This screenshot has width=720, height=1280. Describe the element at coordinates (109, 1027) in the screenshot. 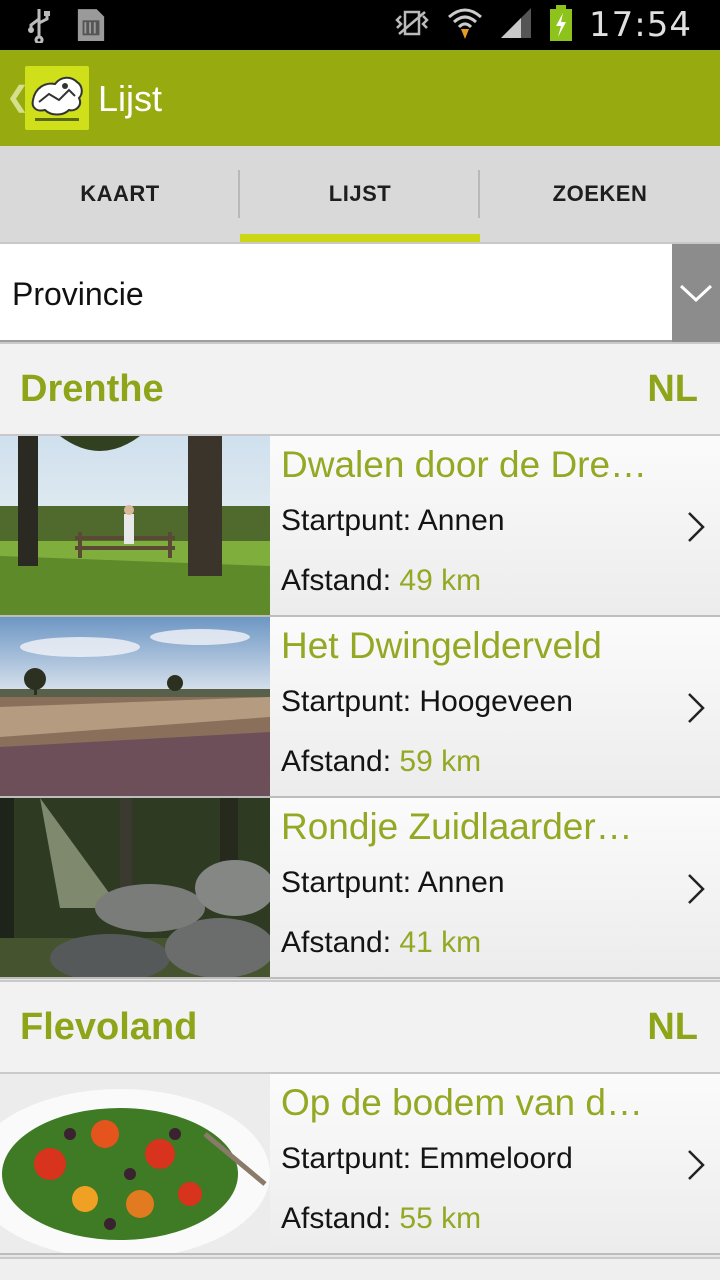

I see `section-name: Flevoland` at that location.